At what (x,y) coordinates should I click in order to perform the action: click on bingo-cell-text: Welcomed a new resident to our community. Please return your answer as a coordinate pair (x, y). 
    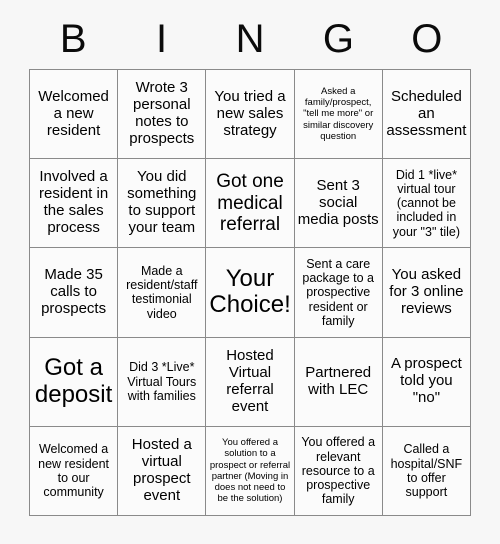
    Looking at the image, I should click on (74, 471).